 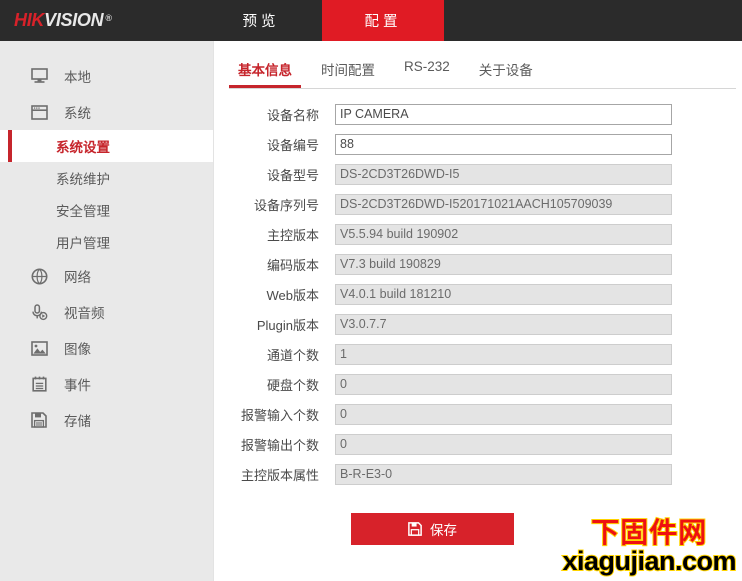 What do you see at coordinates (292, 115) in the screenshot?
I see `label-device-name: 设备名称` at bounding box center [292, 115].